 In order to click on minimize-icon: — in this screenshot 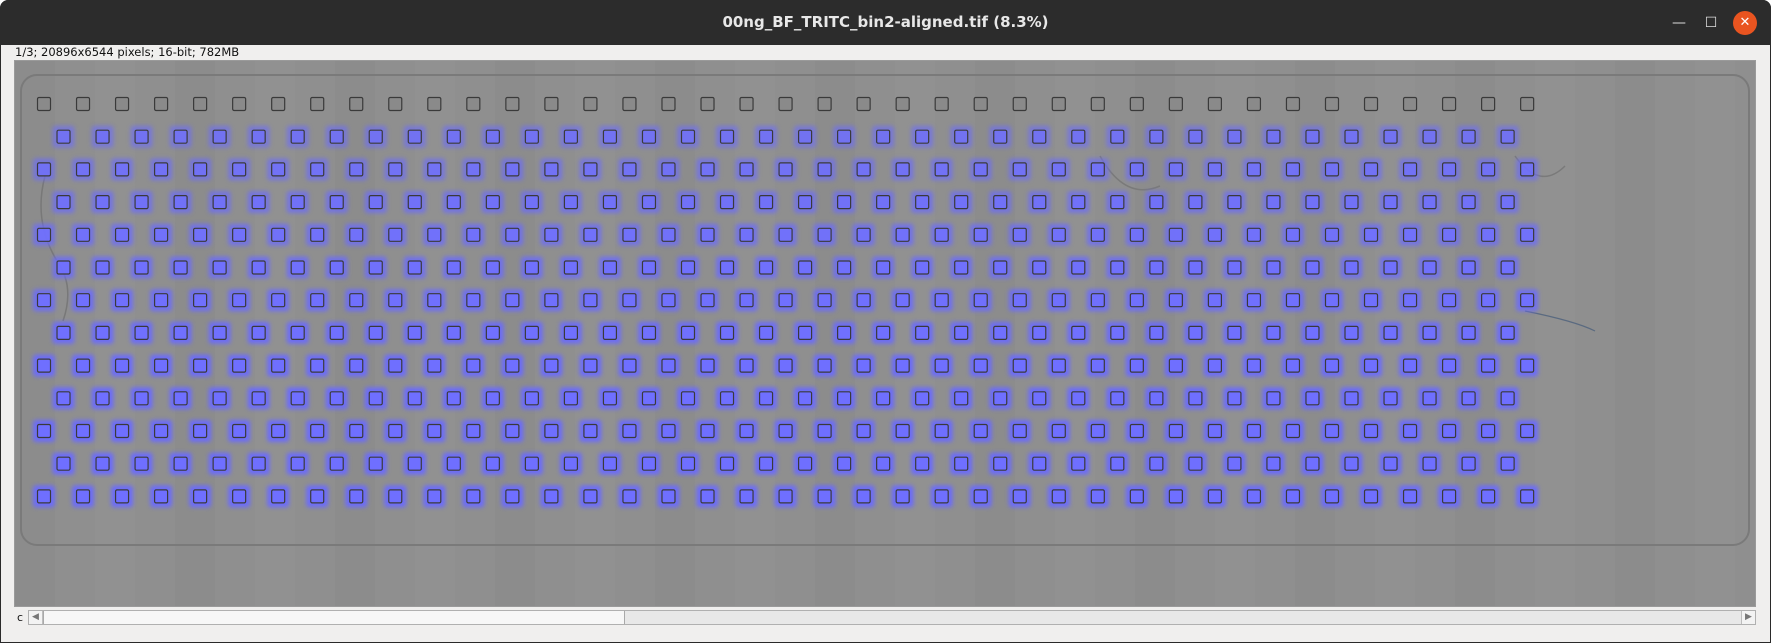, I will do `click(1679, 23)`.